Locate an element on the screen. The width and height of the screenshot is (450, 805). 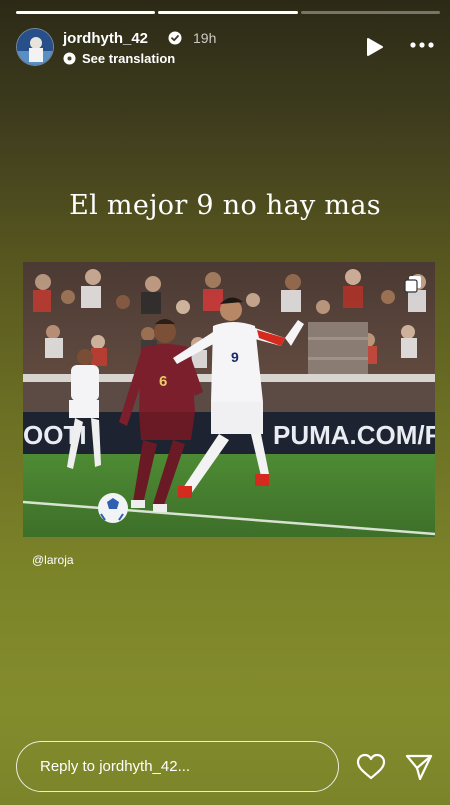
story-header: jordhyth_42 19h See translation is located at coordinates (225, 48).